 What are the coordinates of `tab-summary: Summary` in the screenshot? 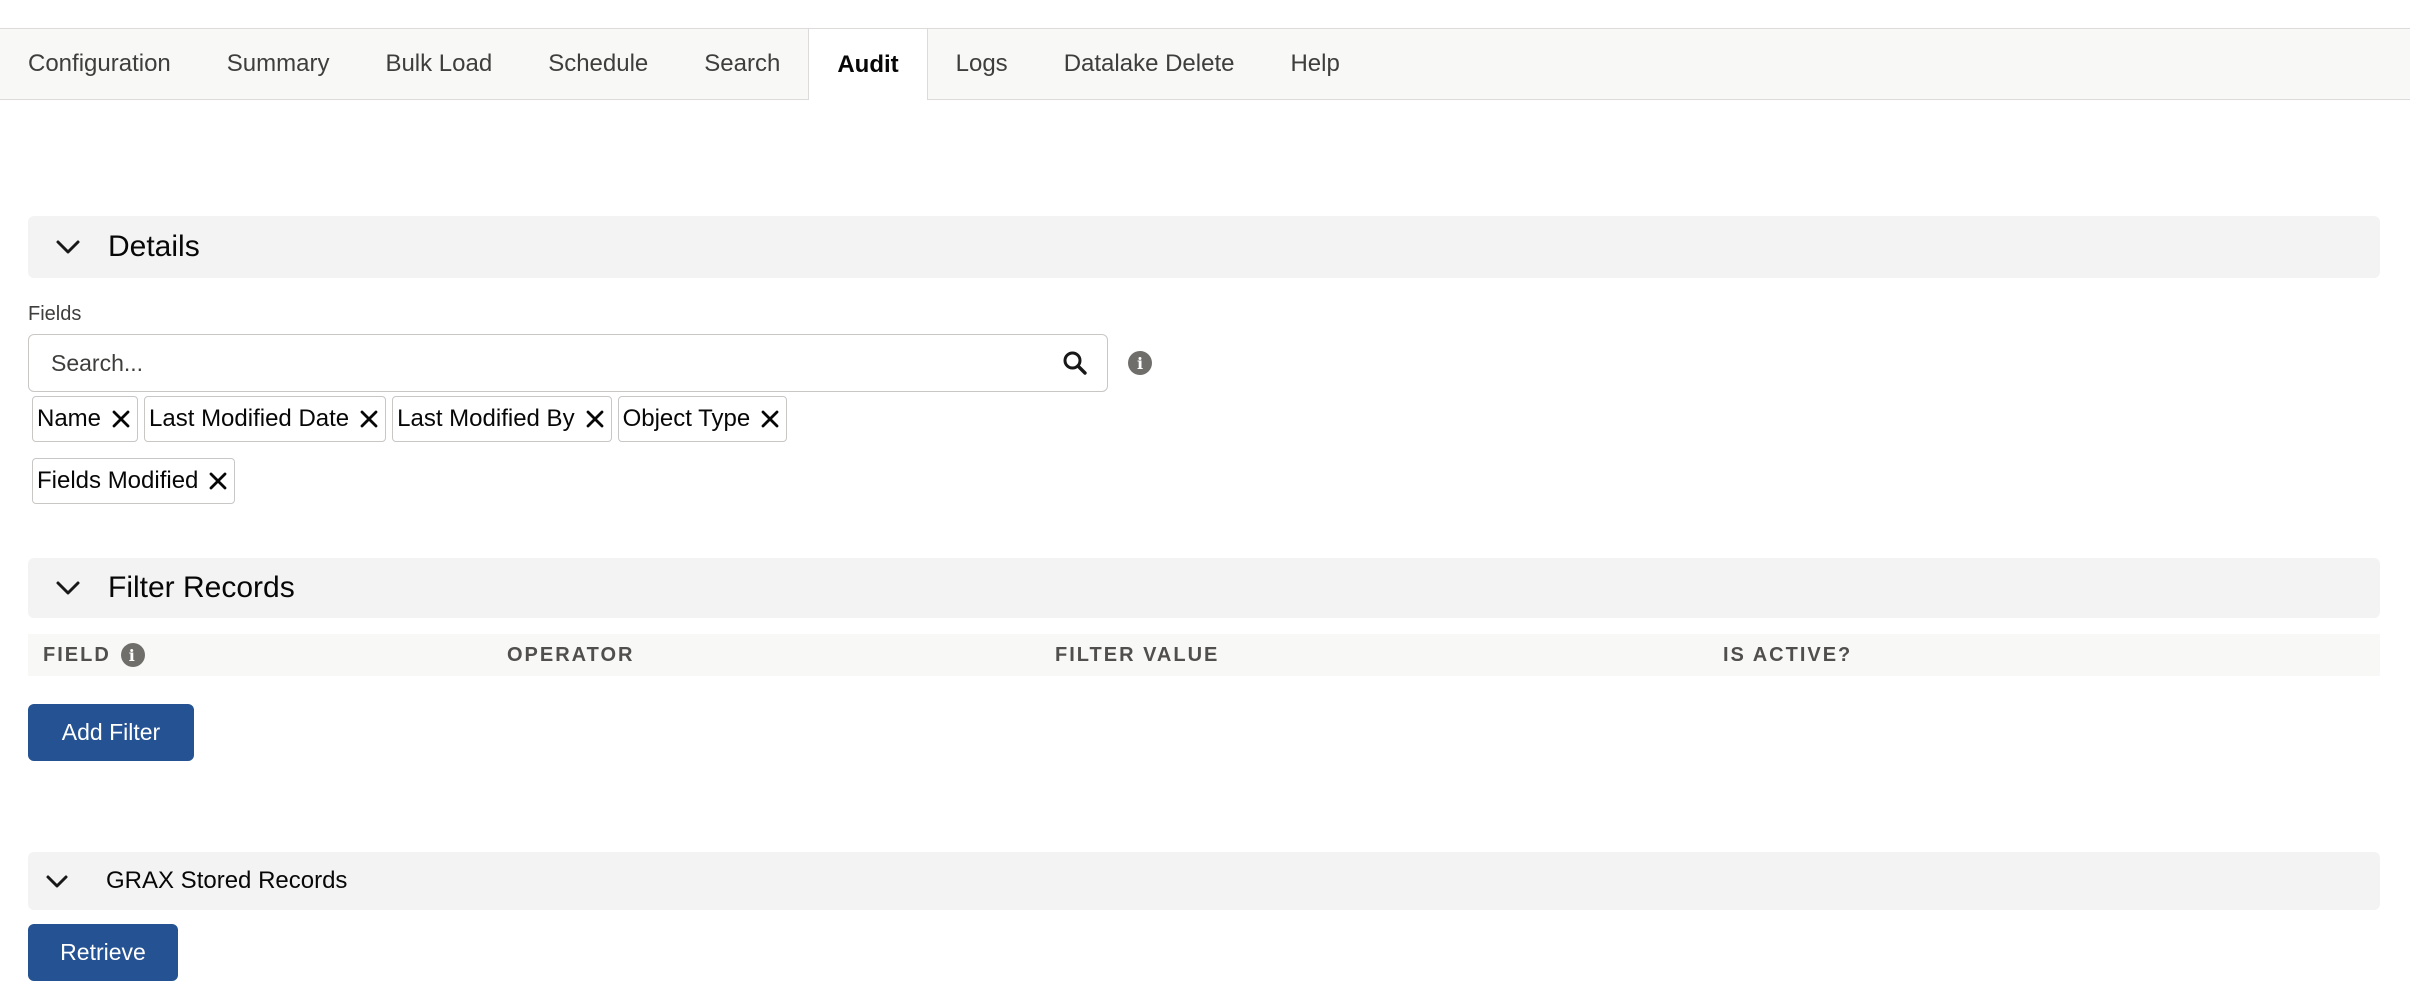 It's located at (278, 64).